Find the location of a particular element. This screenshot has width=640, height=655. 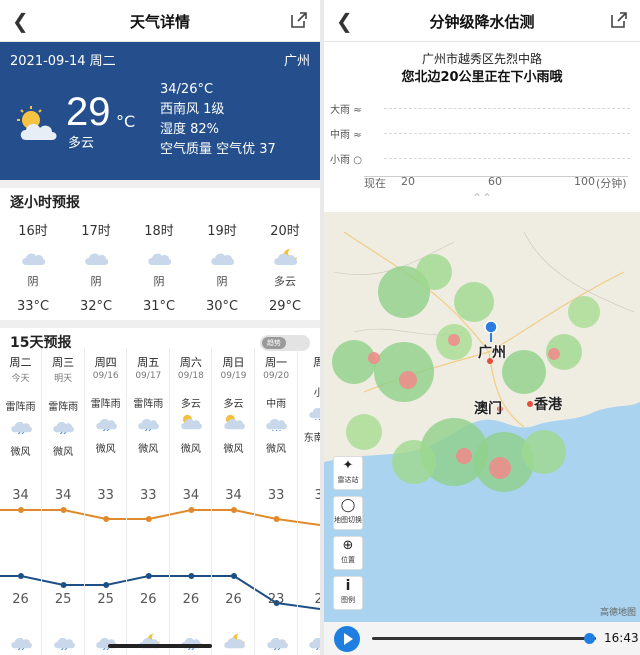

day-date: 09/17 is located at coordinates (148, 376).